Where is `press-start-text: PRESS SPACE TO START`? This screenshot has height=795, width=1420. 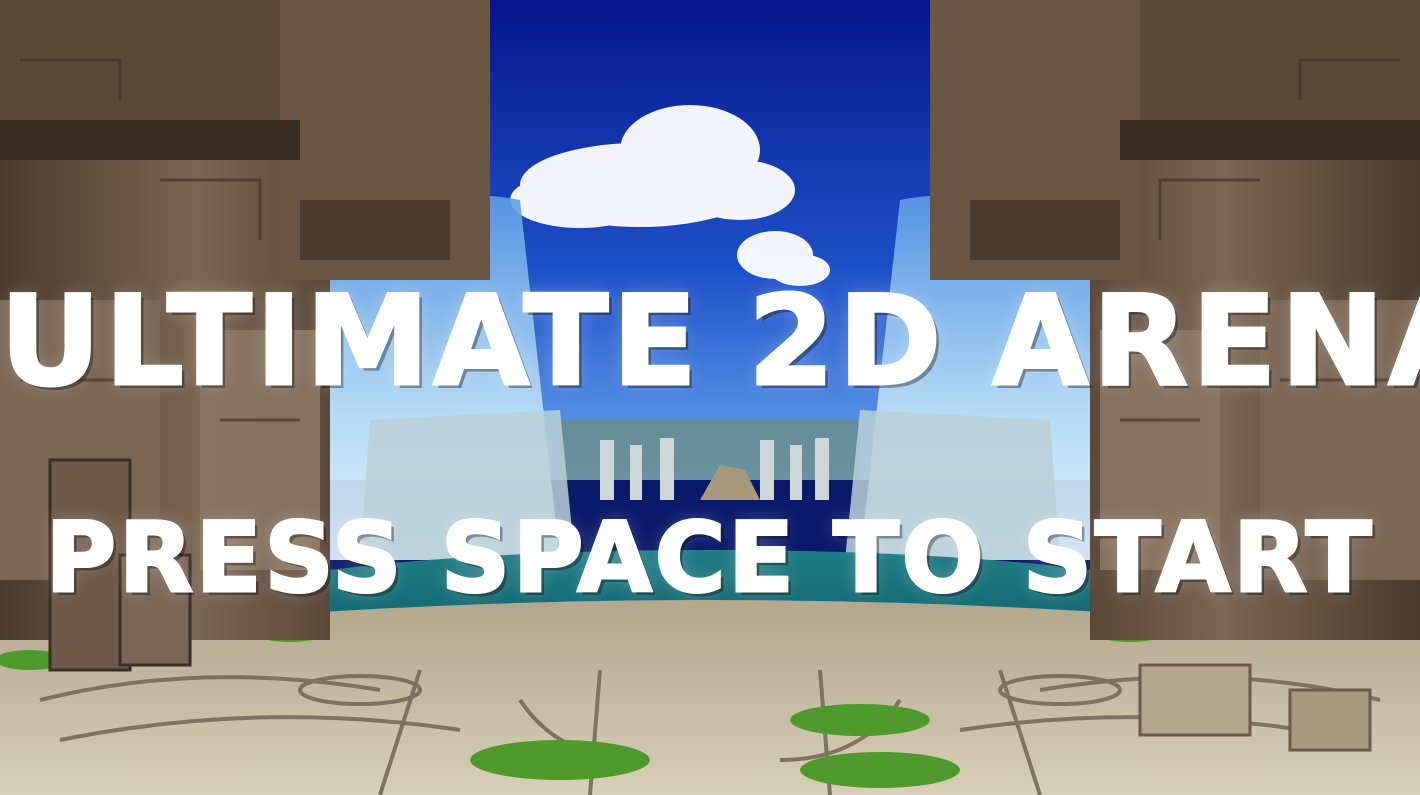 press-start-text: PRESS SPACE TO START is located at coordinates (709, 558).